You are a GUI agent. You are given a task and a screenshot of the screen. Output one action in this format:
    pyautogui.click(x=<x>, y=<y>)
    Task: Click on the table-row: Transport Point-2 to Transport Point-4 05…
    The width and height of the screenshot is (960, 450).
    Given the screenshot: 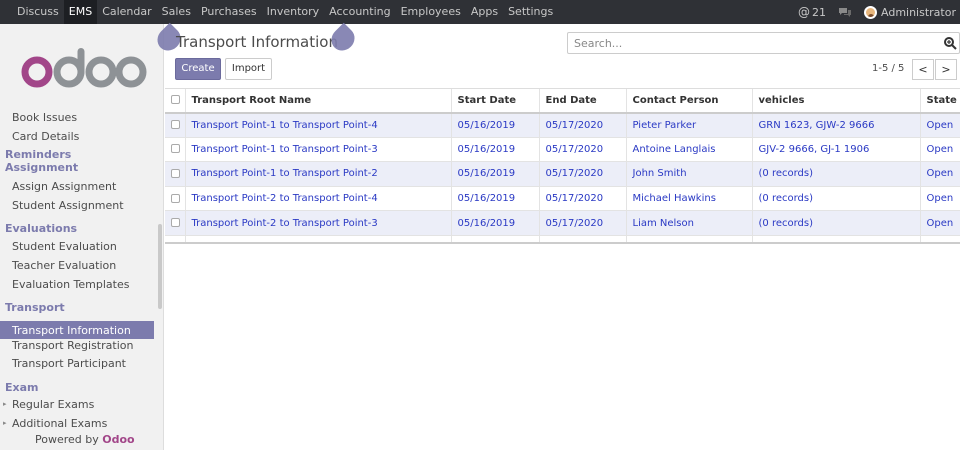 What is the action you would take?
    pyautogui.click(x=562, y=199)
    